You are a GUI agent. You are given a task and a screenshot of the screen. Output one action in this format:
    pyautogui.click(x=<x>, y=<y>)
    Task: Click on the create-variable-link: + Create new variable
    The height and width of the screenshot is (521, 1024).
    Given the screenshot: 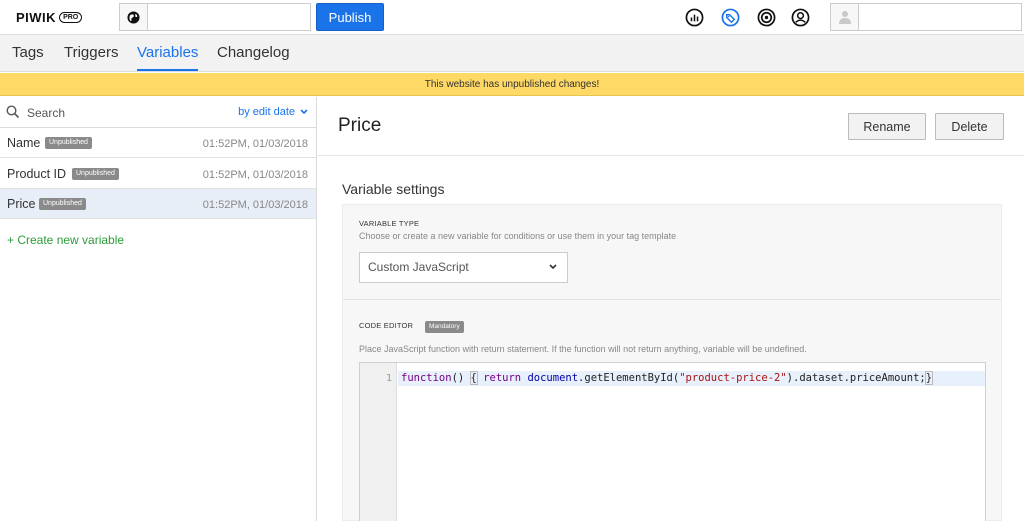 What is the action you would take?
    pyautogui.click(x=65, y=240)
    